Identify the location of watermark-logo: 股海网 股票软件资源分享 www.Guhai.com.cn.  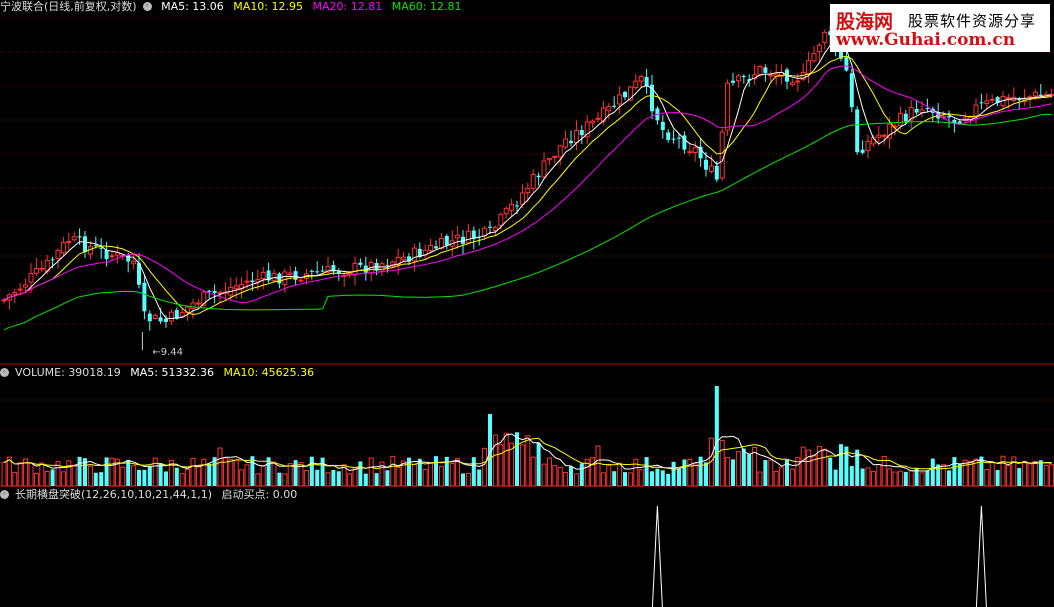
(940, 28).